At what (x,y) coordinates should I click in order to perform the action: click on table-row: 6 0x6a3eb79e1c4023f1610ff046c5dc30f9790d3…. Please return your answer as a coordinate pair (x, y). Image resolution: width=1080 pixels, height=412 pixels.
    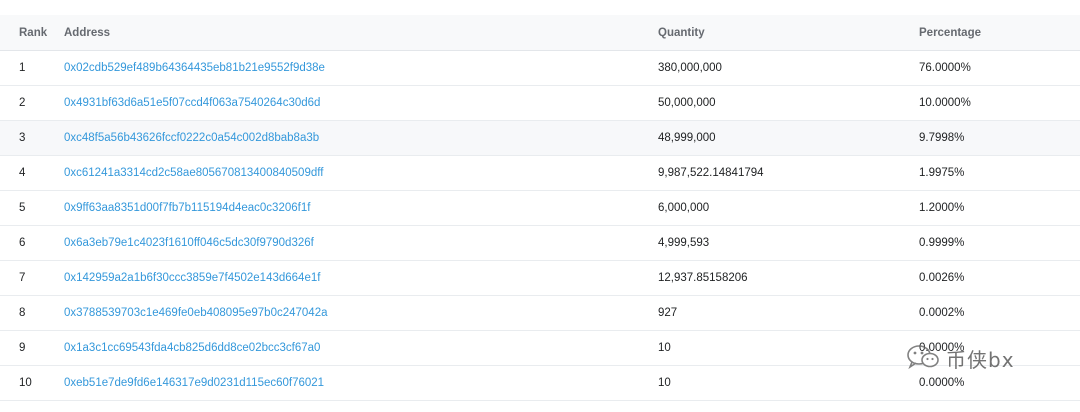
    Looking at the image, I should click on (540, 243).